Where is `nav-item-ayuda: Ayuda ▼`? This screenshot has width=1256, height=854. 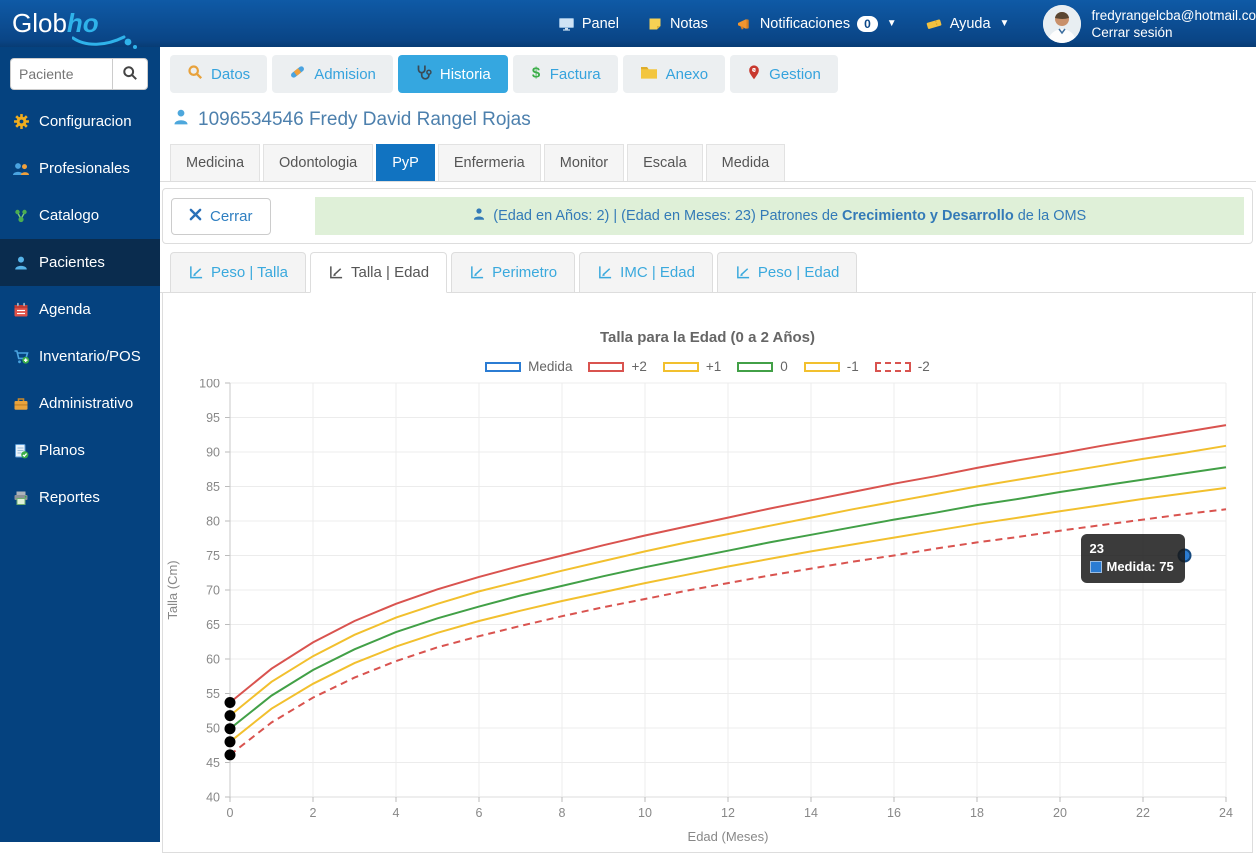
nav-item-ayuda: Ayuda ▼ is located at coordinates (967, 23).